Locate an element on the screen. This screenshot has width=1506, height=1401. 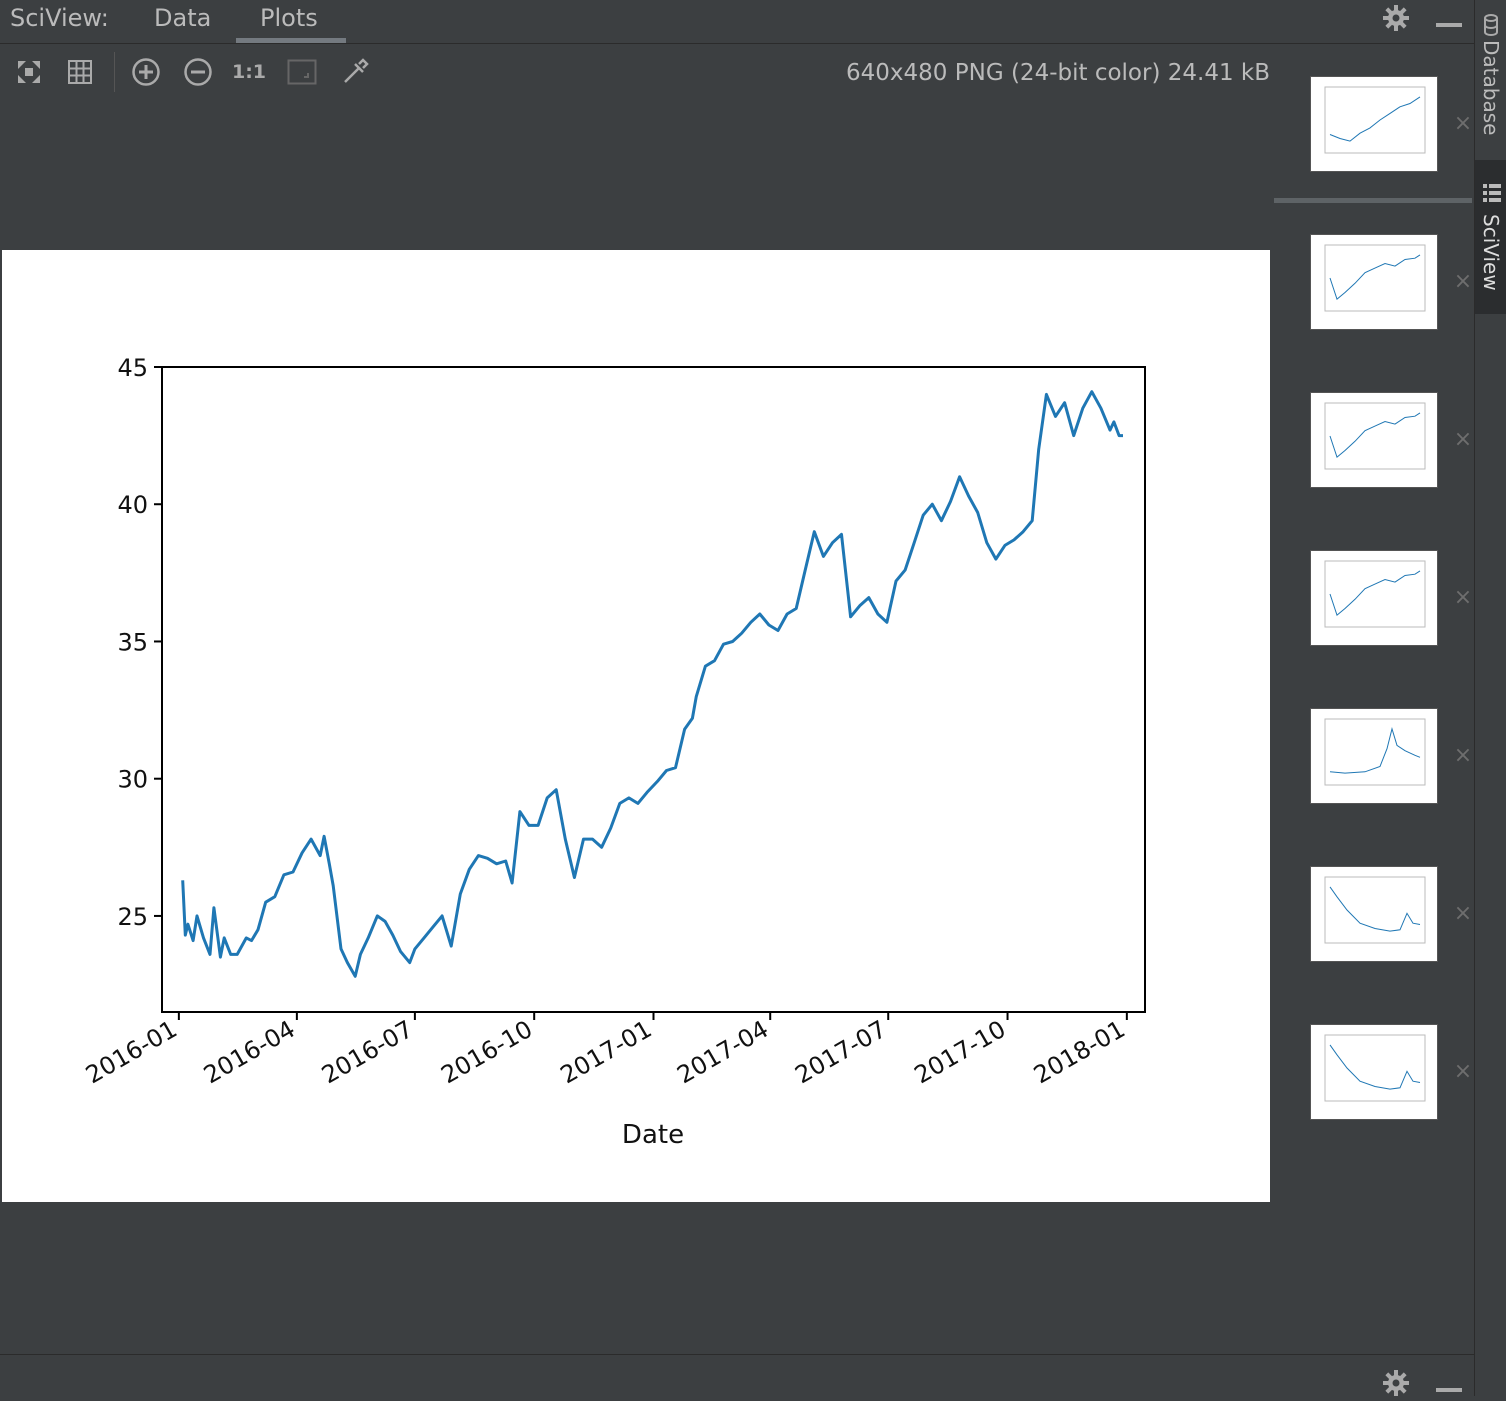
x-tick-label: 2016-07 is located at coordinates (367, 1052).